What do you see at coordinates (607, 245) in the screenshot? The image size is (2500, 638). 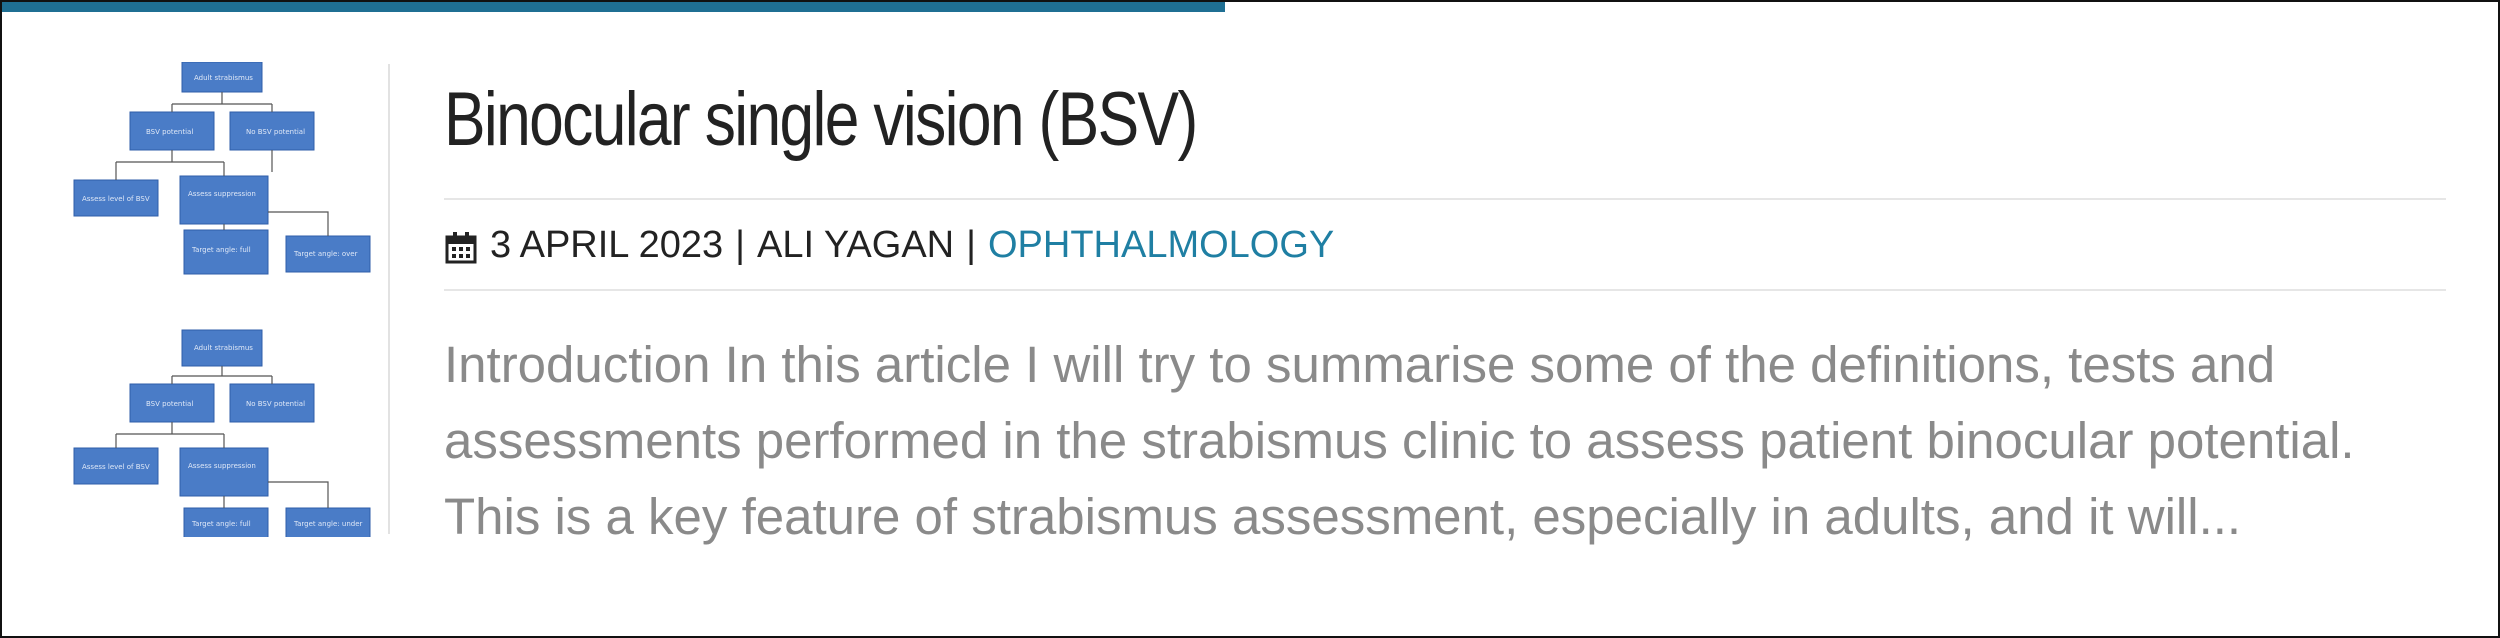 I see `post-date: 3 APRIL 2023` at bounding box center [607, 245].